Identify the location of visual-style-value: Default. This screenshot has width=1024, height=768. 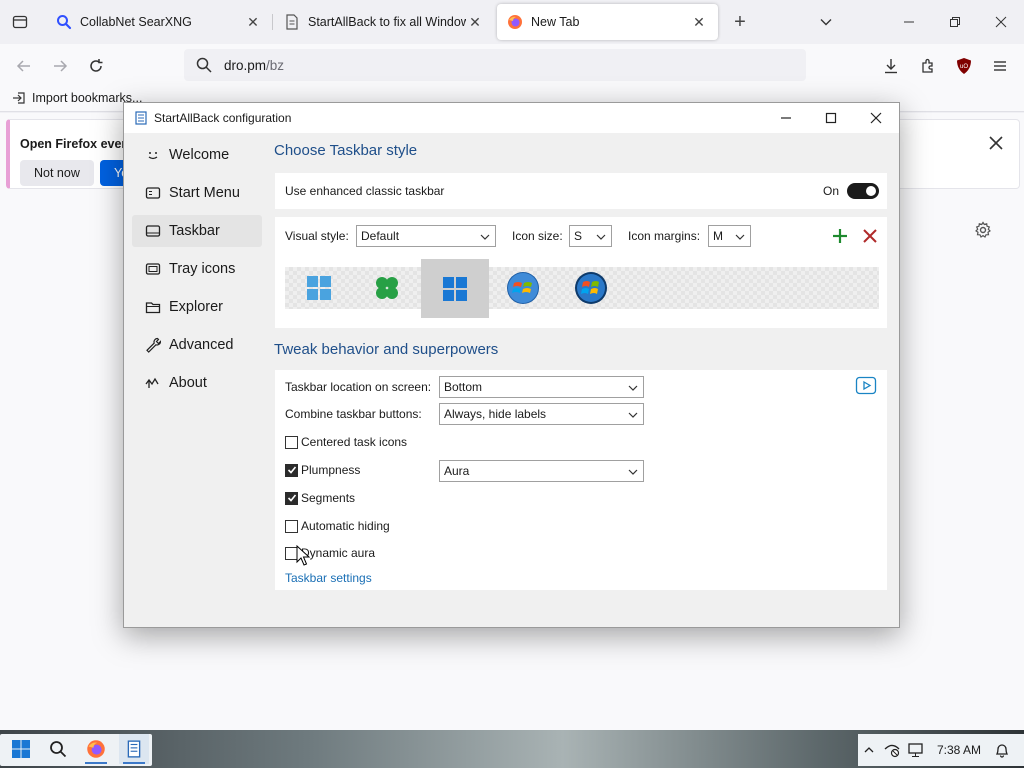
(380, 236).